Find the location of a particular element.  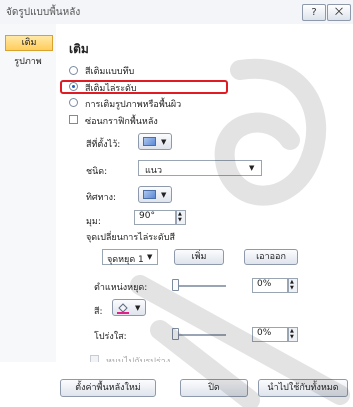

solid-fill-radio is located at coordinates (73, 70).